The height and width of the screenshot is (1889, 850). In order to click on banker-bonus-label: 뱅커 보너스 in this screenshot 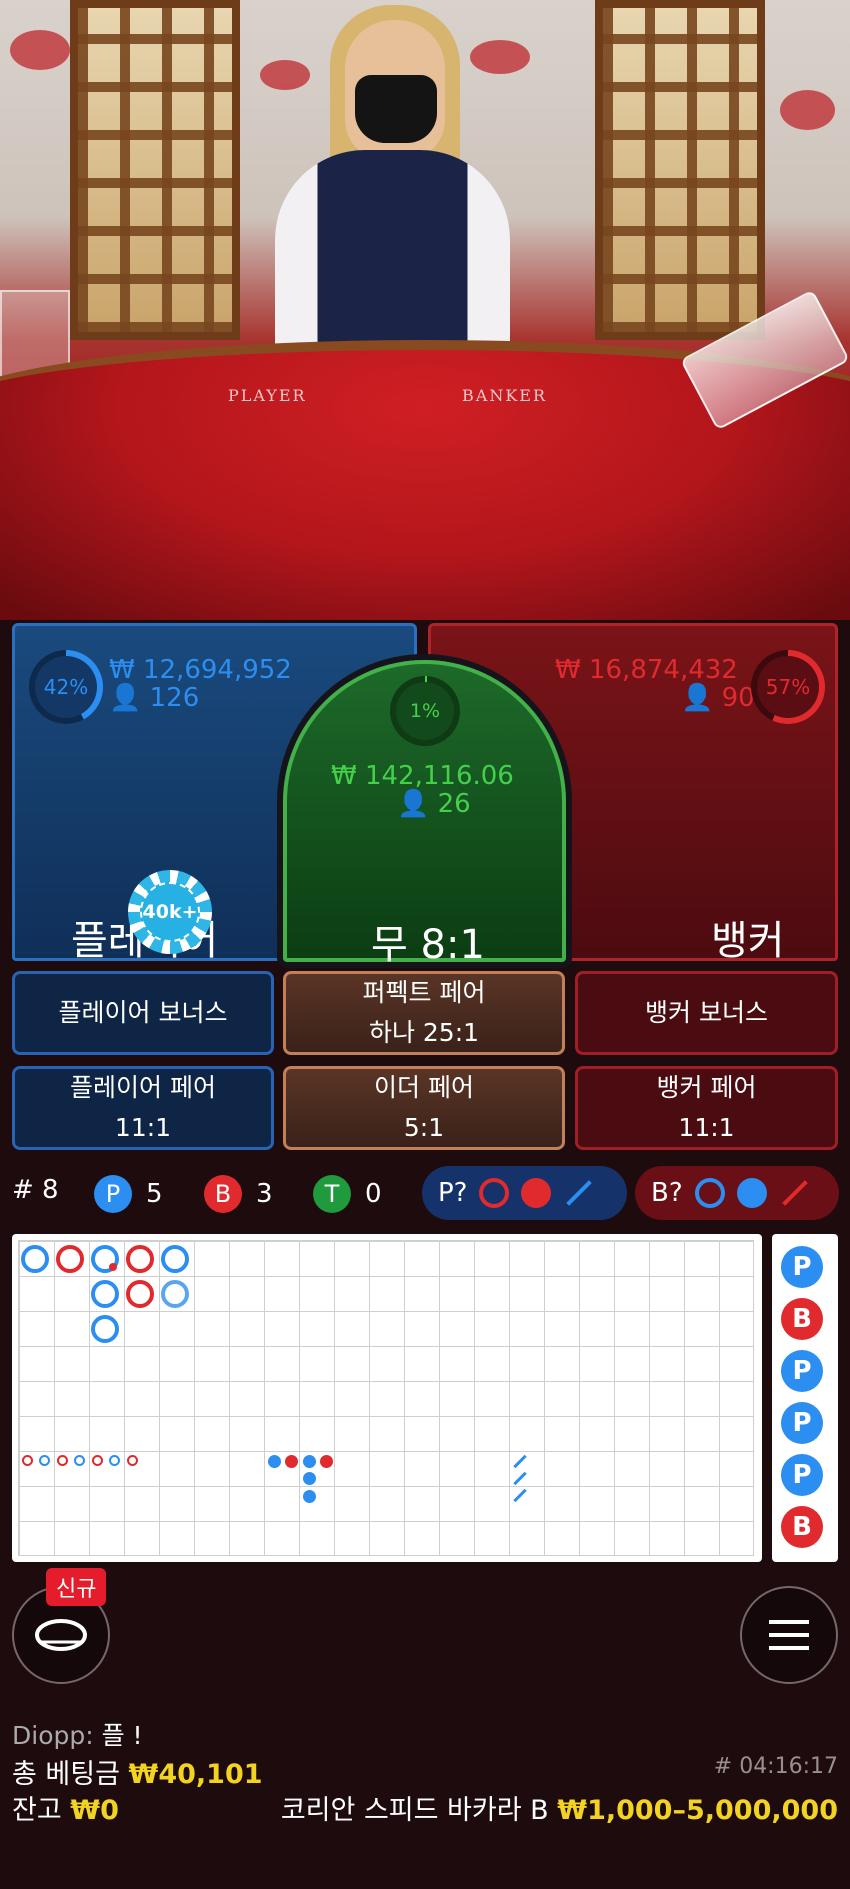, I will do `click(706, 1012)`.